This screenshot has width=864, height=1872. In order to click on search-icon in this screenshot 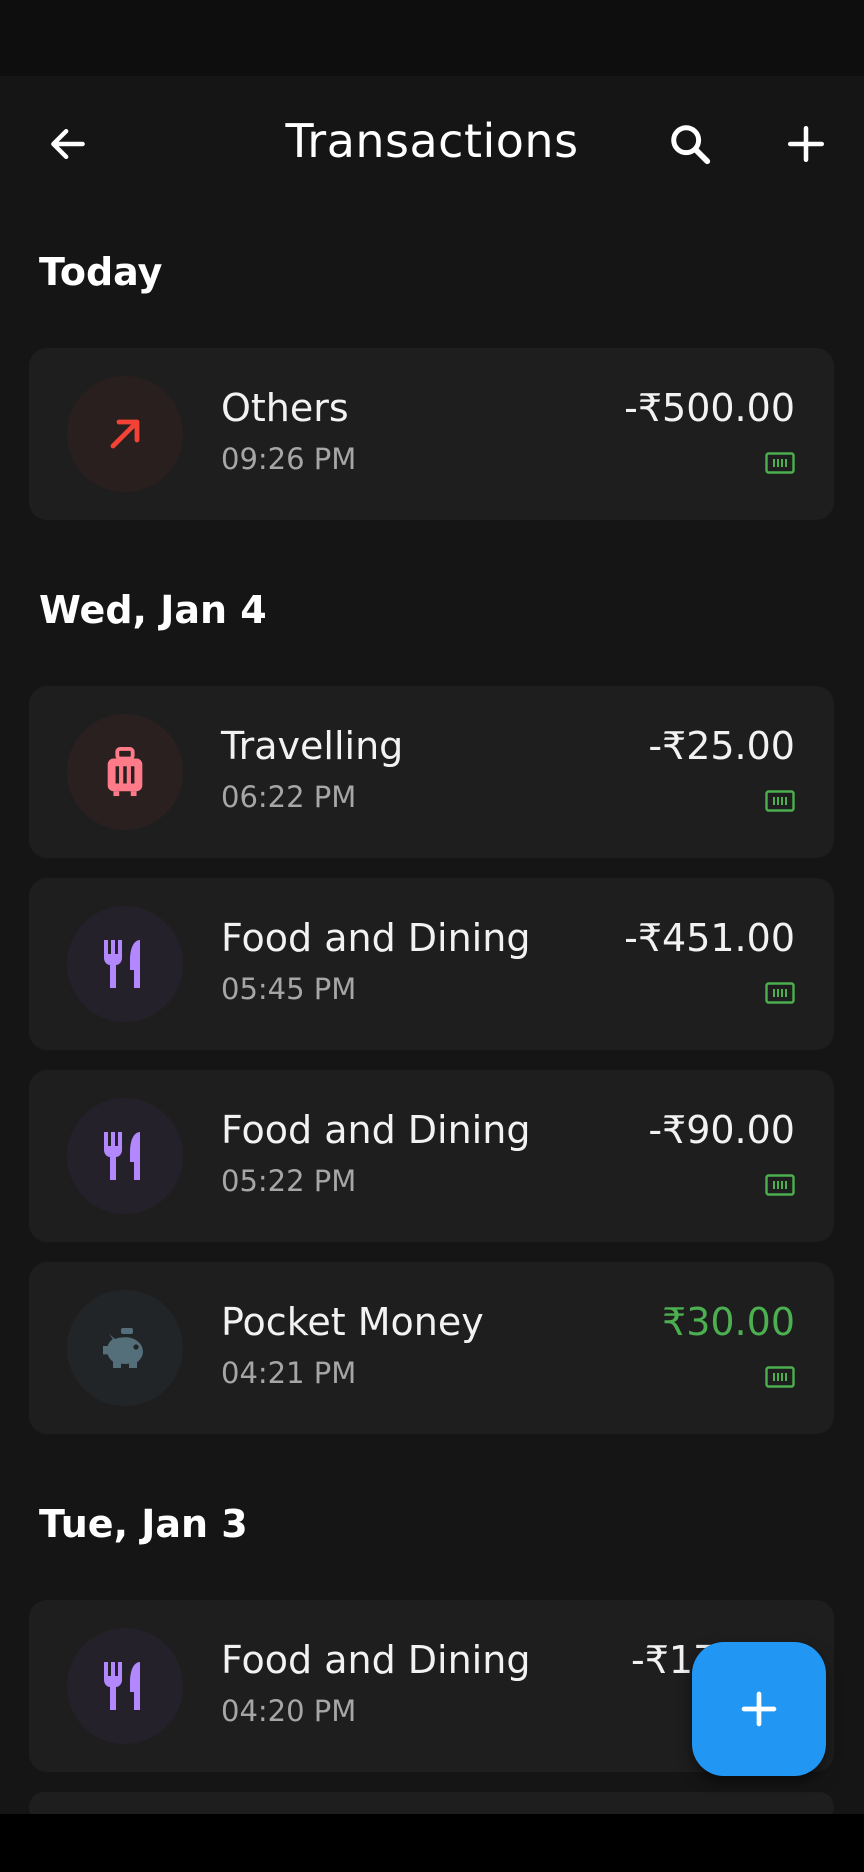, I will do `click(691, 145)`.